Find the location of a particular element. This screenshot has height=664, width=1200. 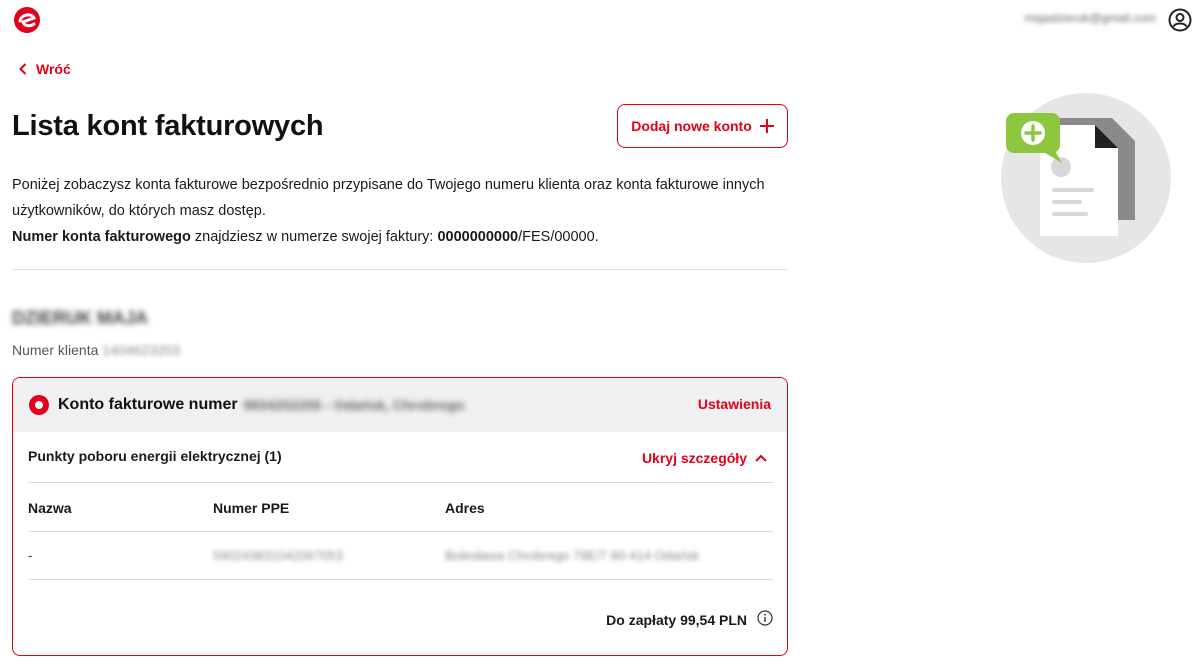

back-label: Wróć is located at coordinates (53, 69).